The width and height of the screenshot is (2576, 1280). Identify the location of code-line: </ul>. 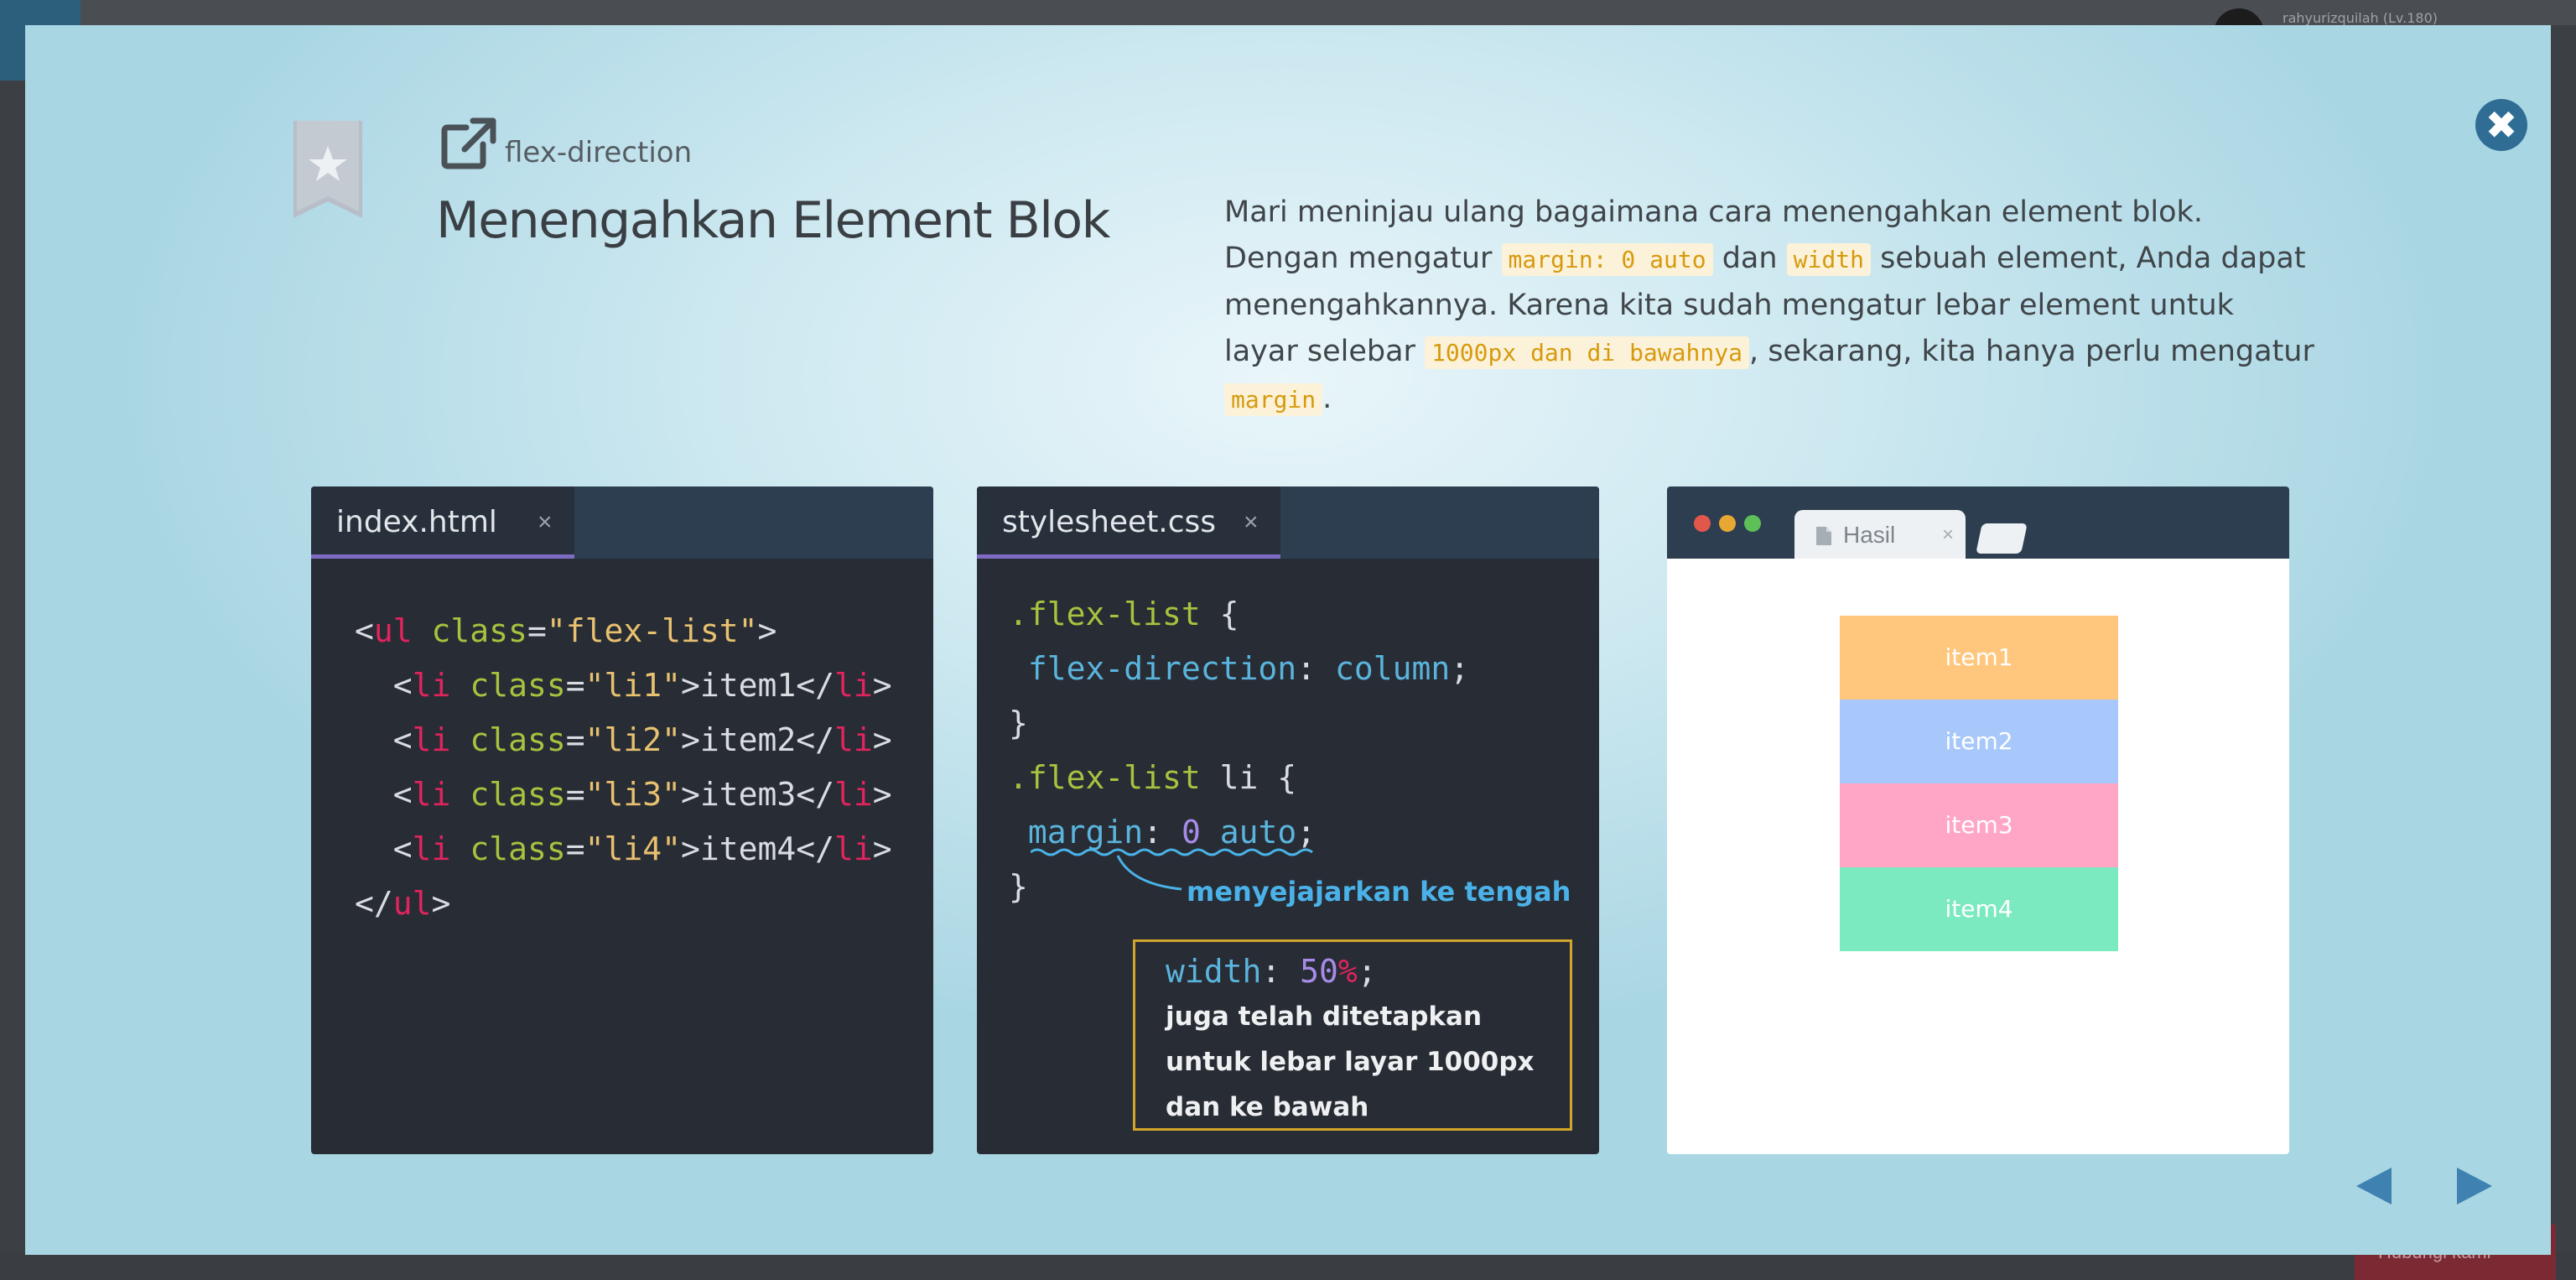
(403, 903).